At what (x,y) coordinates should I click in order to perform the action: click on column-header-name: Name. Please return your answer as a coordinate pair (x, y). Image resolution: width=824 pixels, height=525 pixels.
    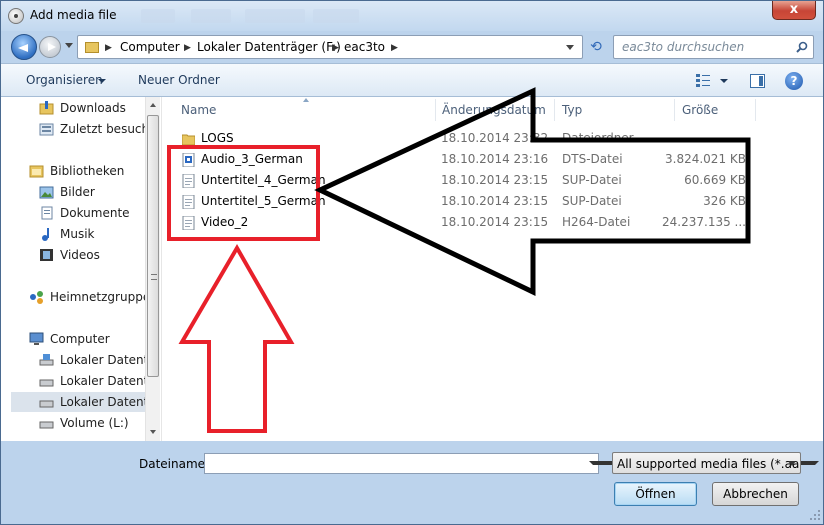
    Looking at the image, I should click on (198, 110).